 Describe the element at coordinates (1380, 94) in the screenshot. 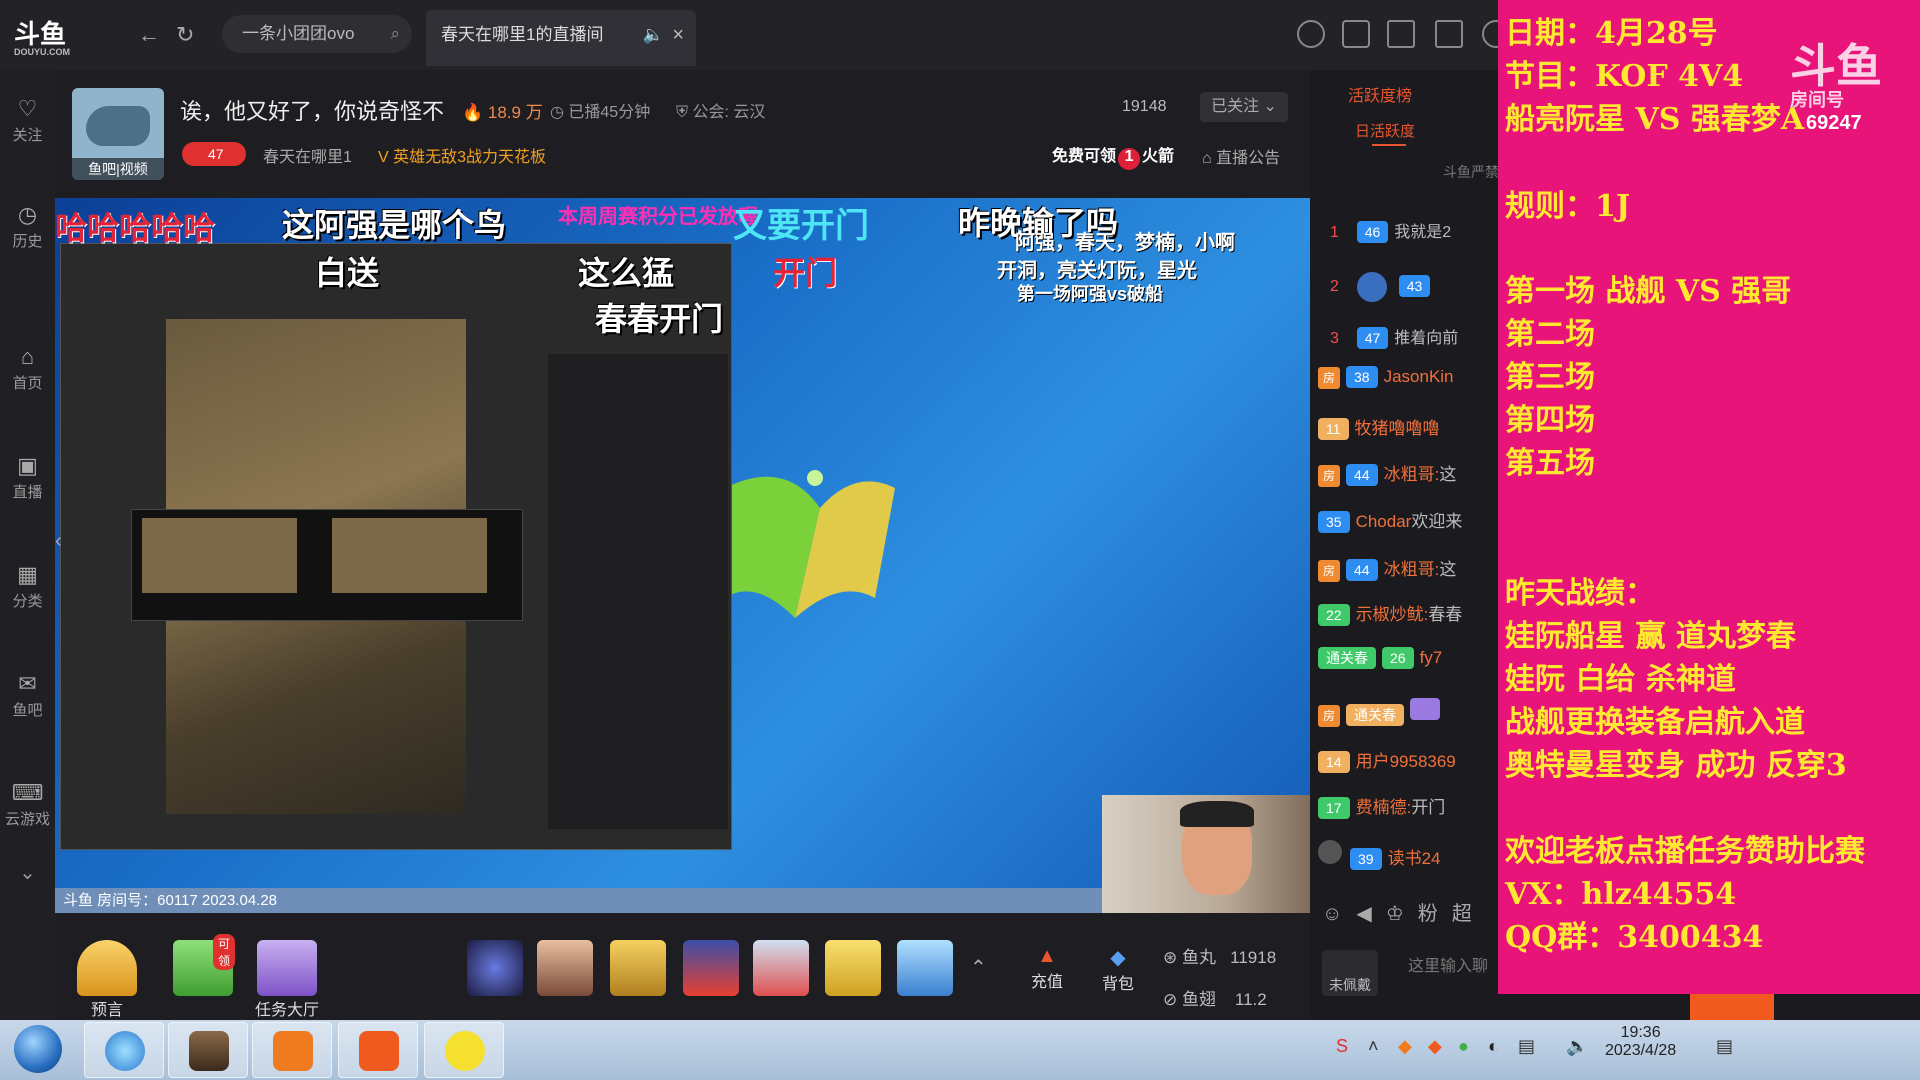

I see `tab-activity-rank: 活跃度榜` at that location.